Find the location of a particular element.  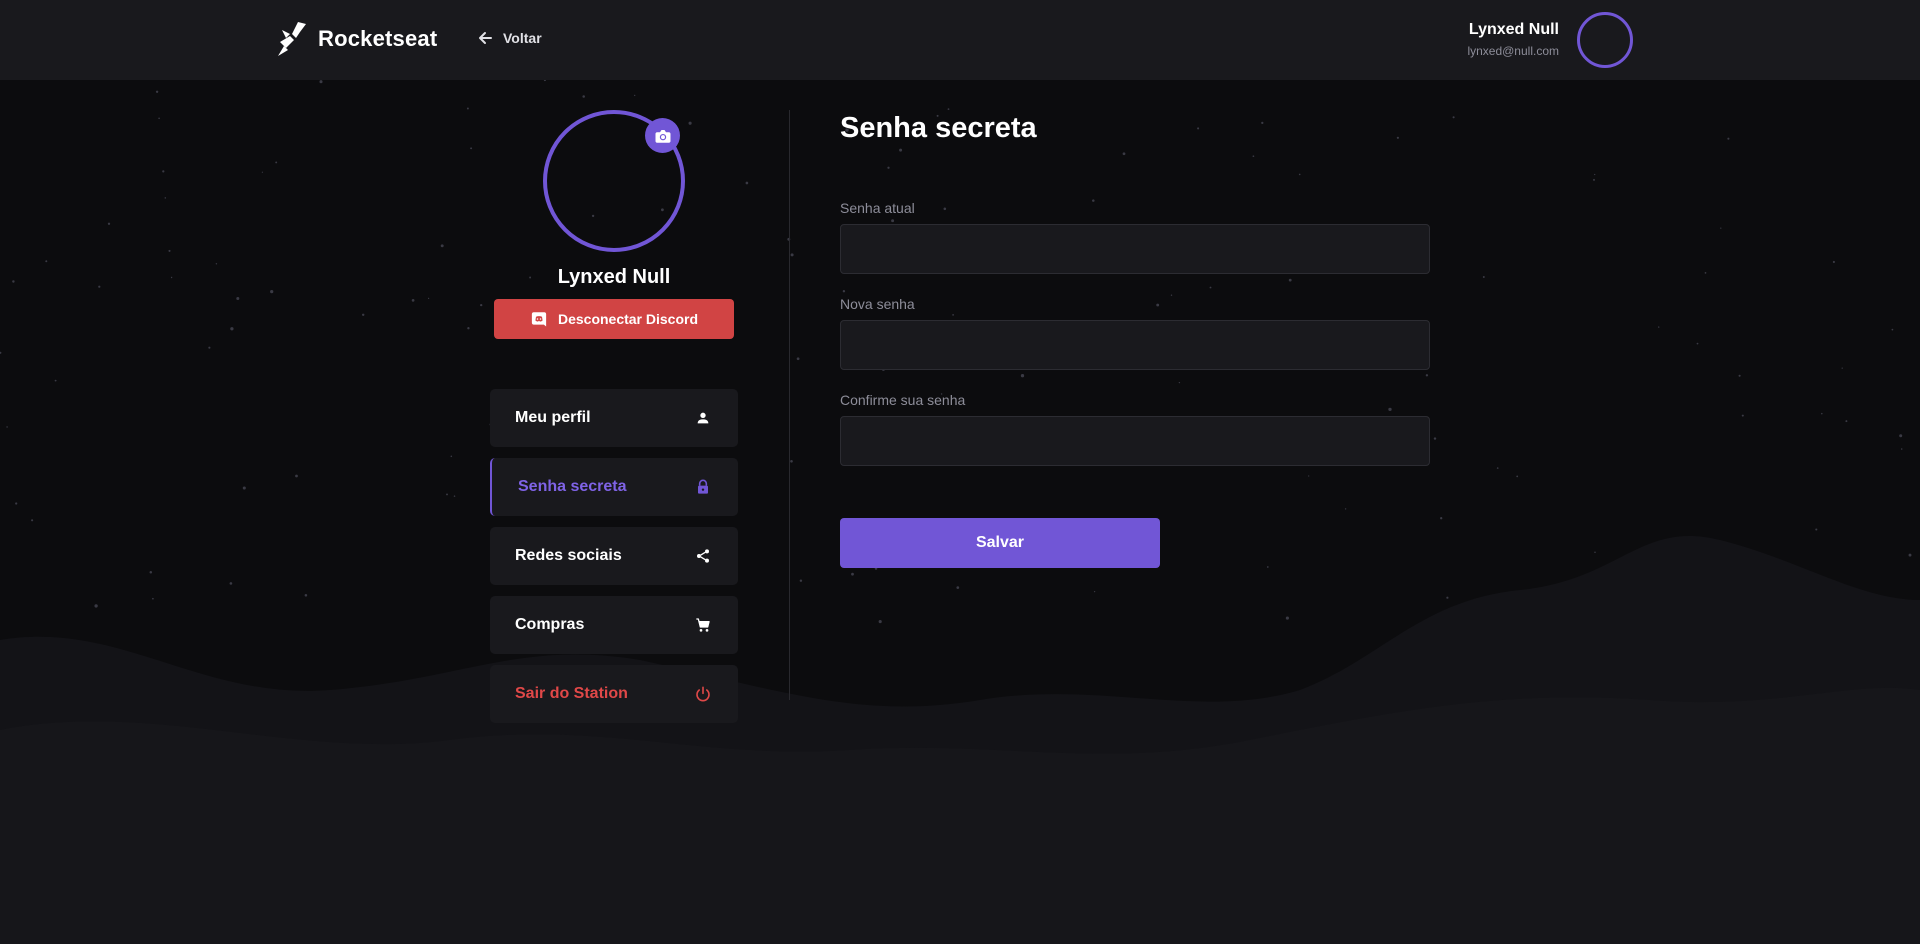

back-link: Voltar is located at coordinates (509, 38).